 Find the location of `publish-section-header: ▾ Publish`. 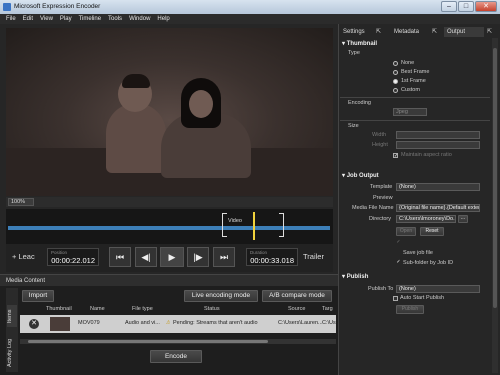

publish-section-header: ▾ Publish is located at coordinates (416, 277).